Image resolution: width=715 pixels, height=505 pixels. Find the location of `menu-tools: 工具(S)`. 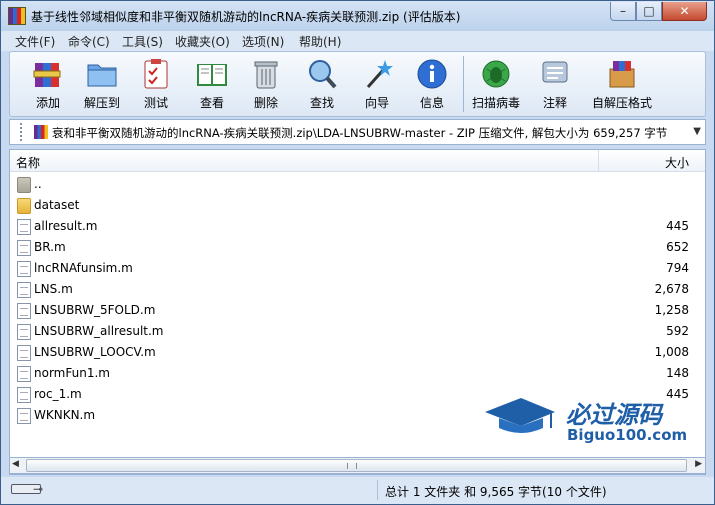

menu-tools: 工具(S) is located at coordinates (142, 41).